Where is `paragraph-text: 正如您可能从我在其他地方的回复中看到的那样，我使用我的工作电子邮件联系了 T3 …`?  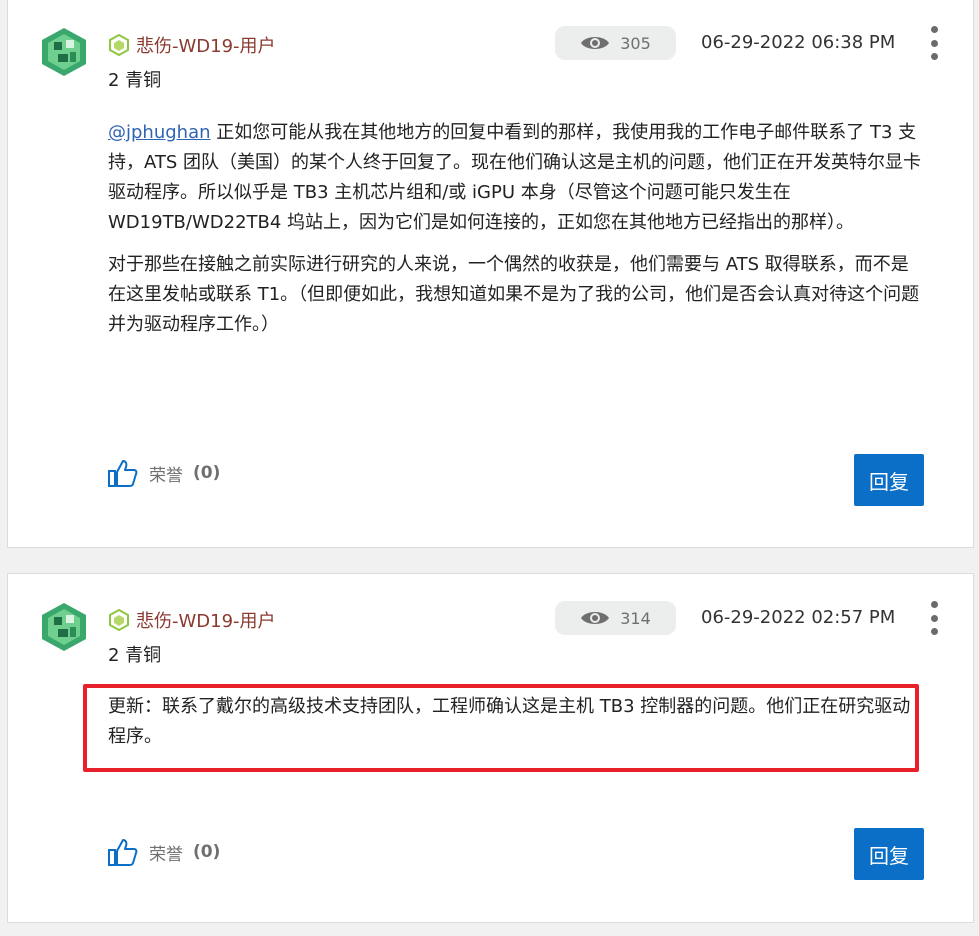 paragraph-text: 正如您可能从我在其他地方的回复中看到的那样，我使用我的工作电子邮件联系了 T3 … is located at coordinates (515, 177).